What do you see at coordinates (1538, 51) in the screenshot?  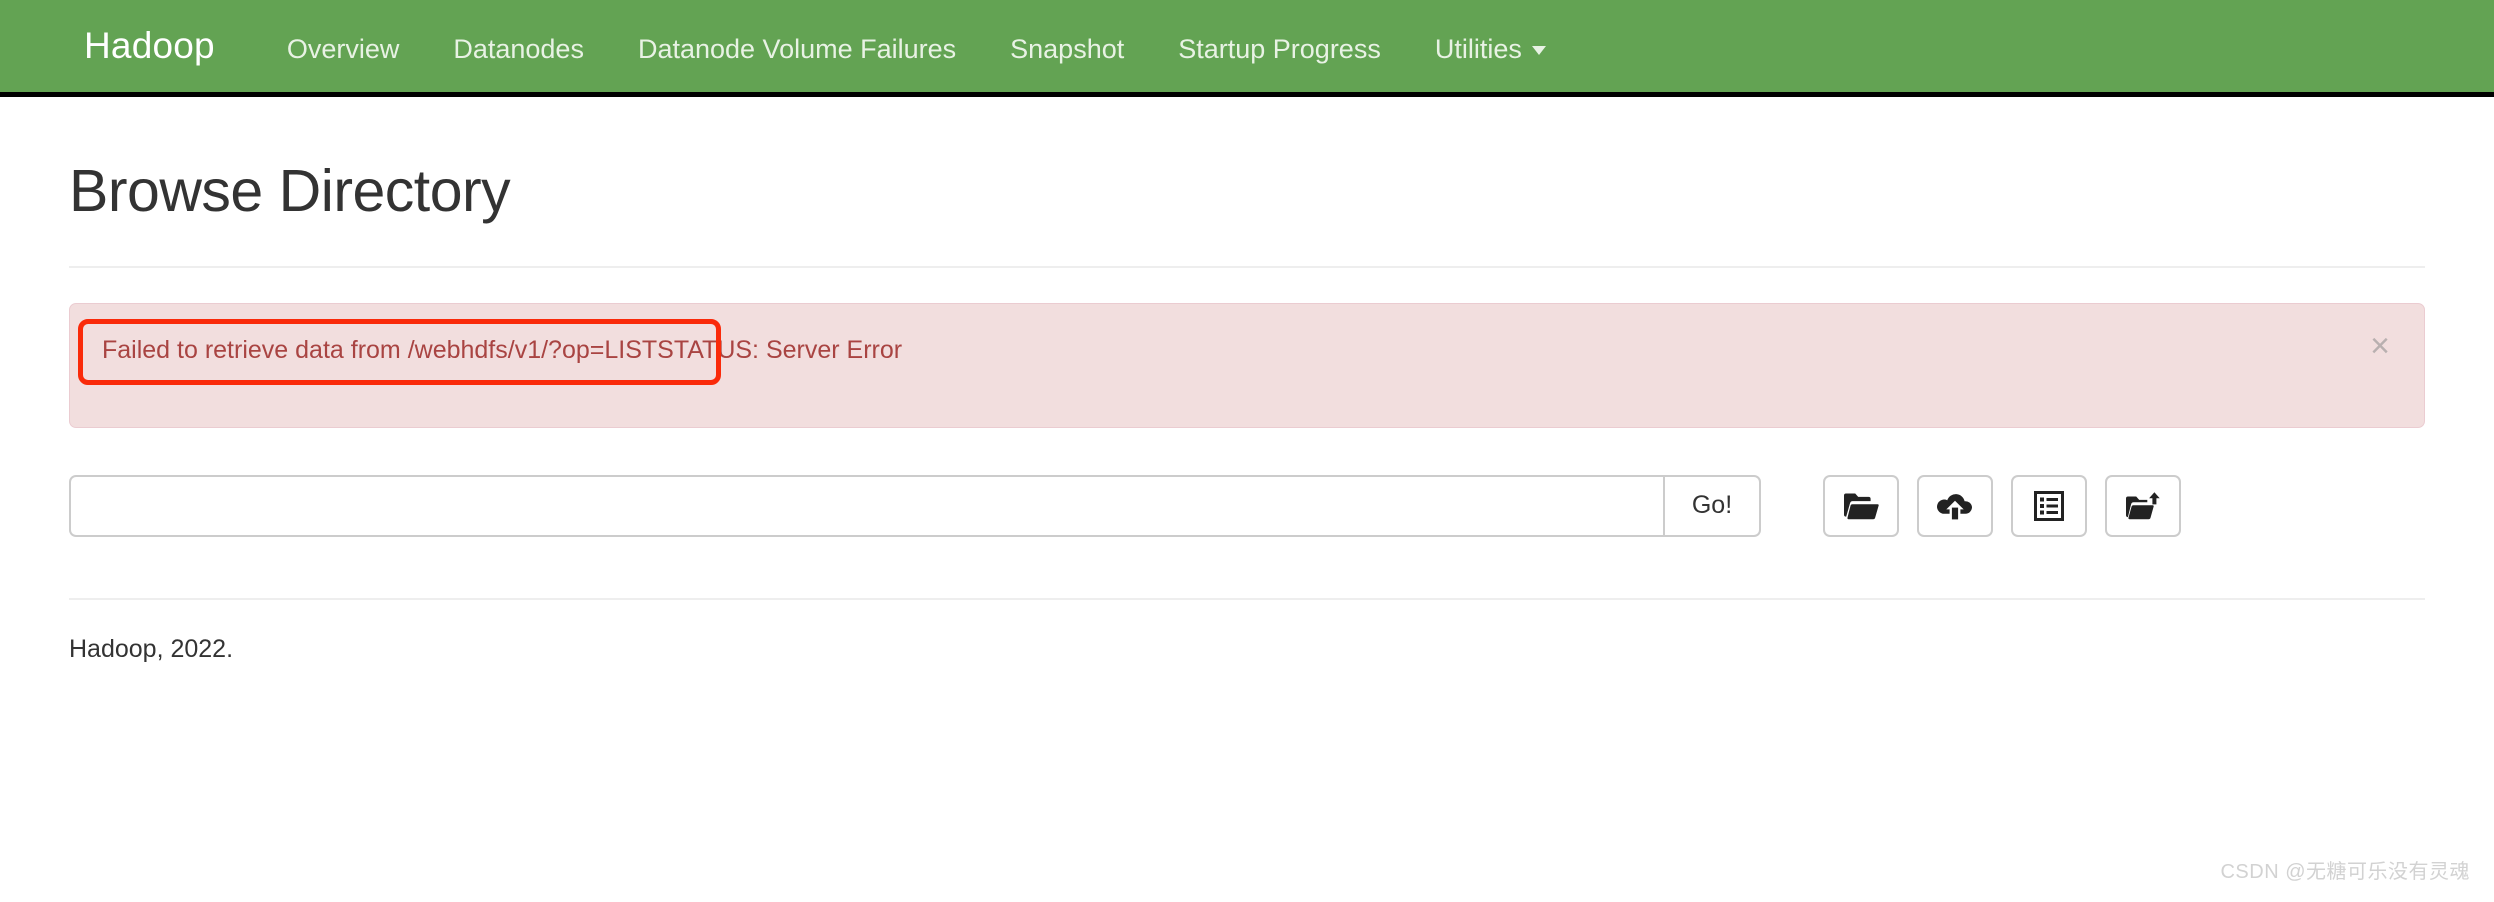 I see `chevron-down-icon` at bounding box center [1538, 51].